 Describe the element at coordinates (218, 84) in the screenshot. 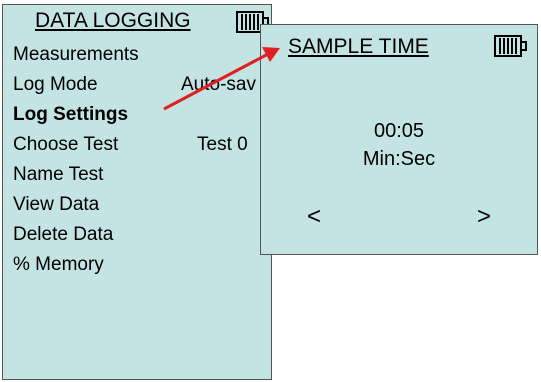

I see `log-mode-value: Auto-sav` at that location.